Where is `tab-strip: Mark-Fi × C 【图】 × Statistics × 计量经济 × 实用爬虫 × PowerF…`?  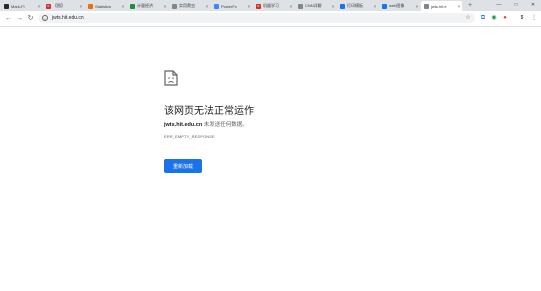 tab-strip: Mark-Fi × C 【图】 × Statistics × 计量经济 × 实用爬虫 × PowerF… is located at coordinates (270, 5).